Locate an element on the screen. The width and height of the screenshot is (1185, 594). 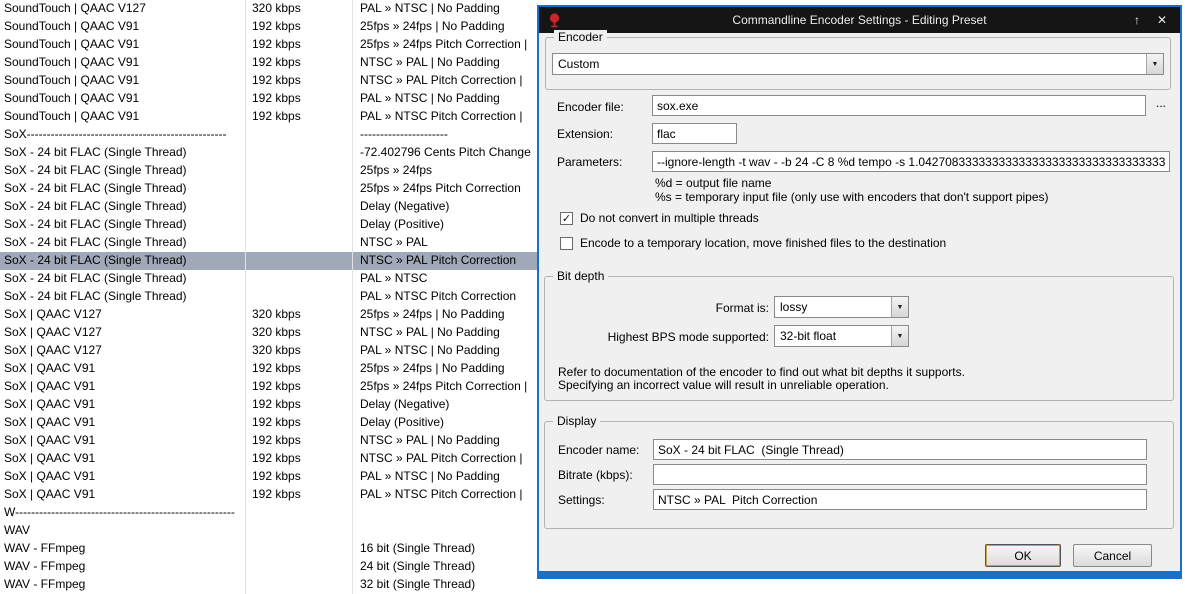
parameters-input is located at coordinates (911, 161).